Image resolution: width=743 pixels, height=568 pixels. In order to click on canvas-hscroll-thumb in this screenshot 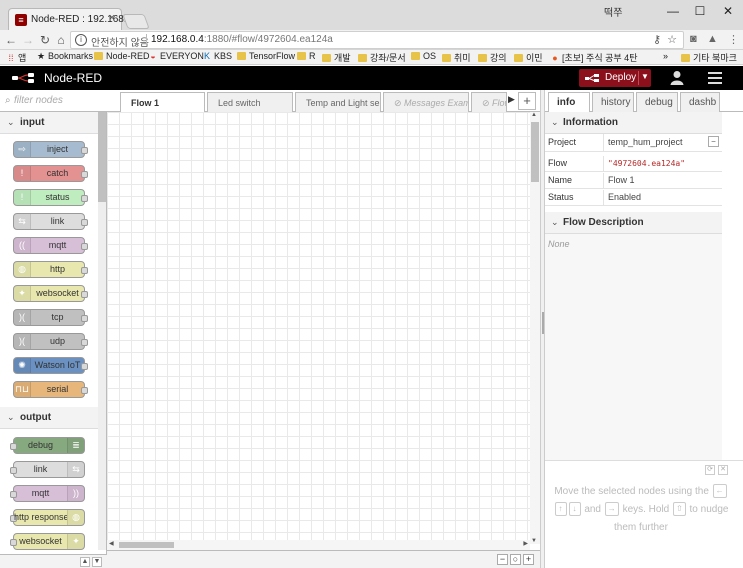, I will do `click(146, 545)`.